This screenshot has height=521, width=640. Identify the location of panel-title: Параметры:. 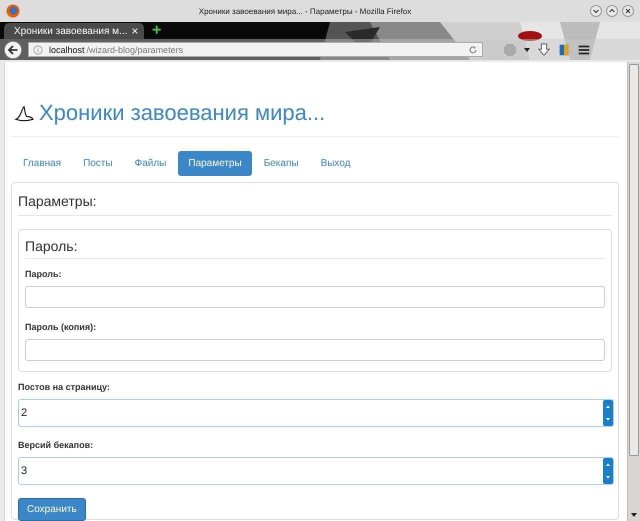
(315, 202).